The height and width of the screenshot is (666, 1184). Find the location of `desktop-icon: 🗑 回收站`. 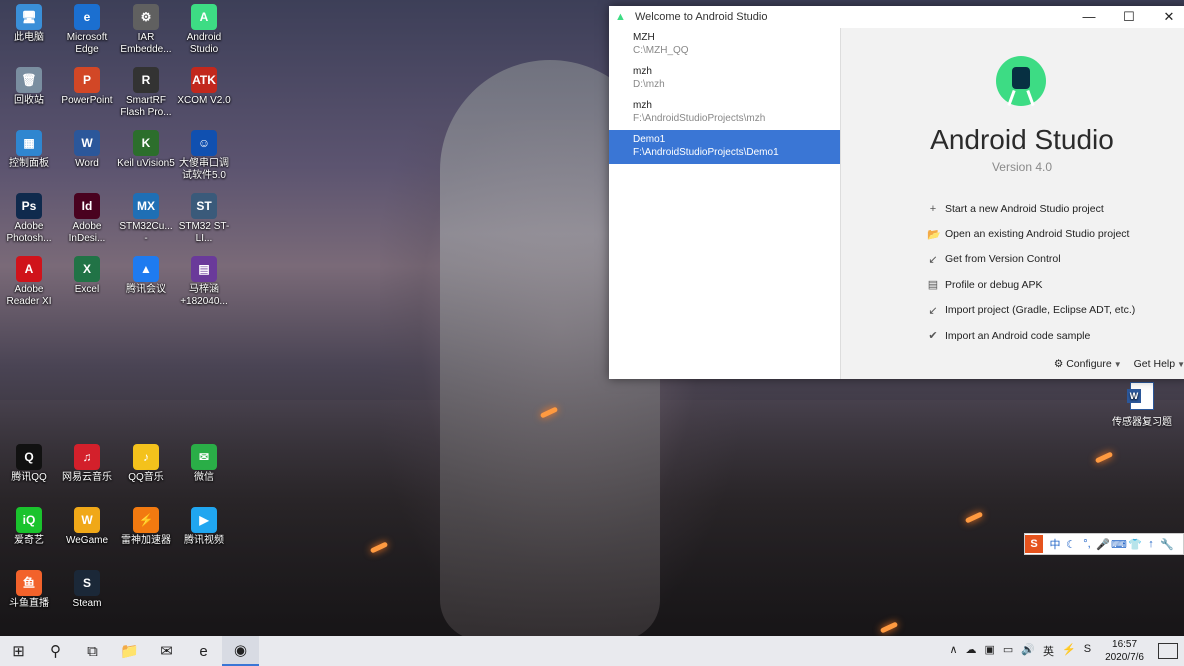

desktop-icon: 🗑 回收站 is located at coordinates (29, 87).